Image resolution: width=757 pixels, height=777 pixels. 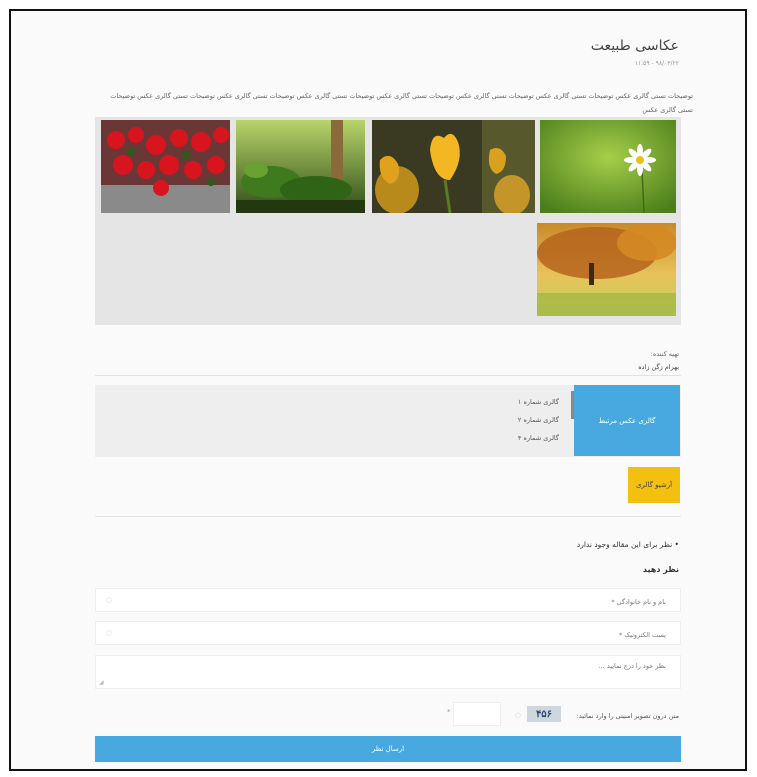 What do you see at coordinates (627, 544) in the screenshot?
I see `no-comments-note: • نظر برای این مقاله وجود ندارد` at bounding box center [627, 544].